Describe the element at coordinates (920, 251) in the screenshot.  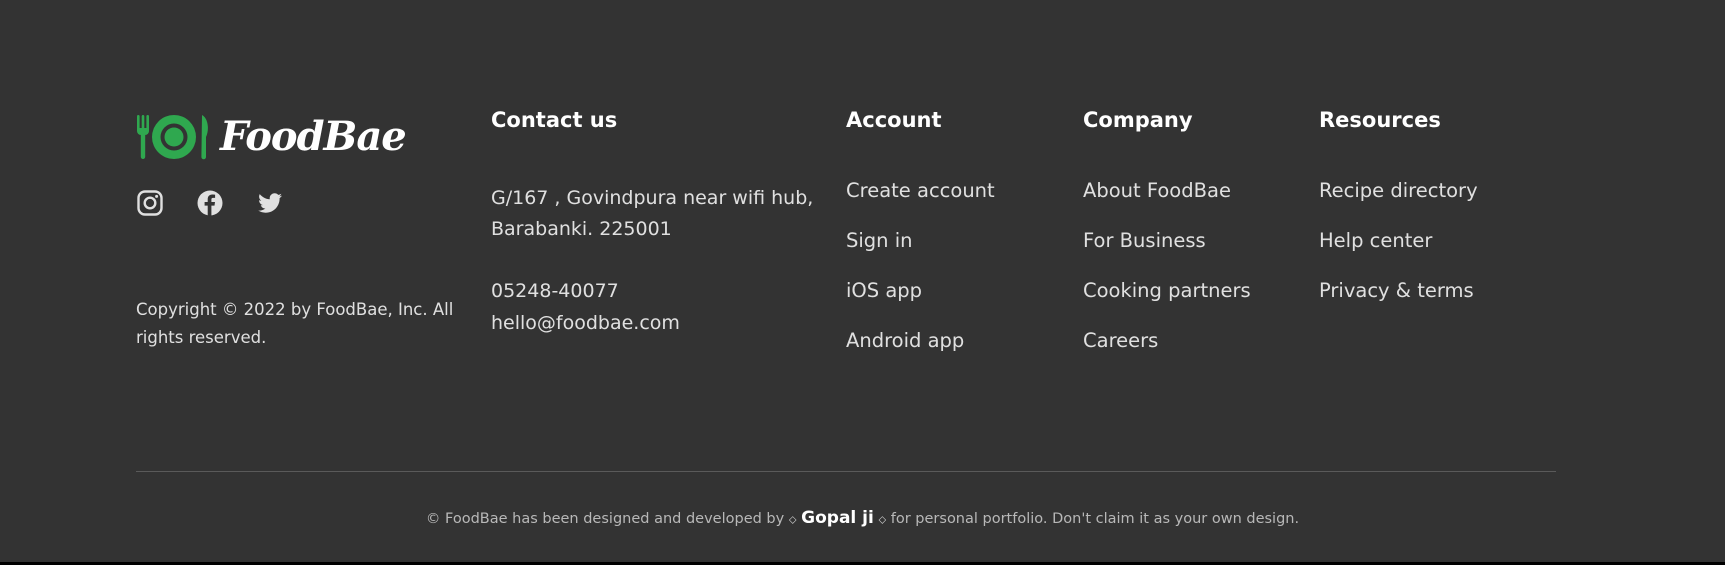
I see `link-sign-in: Sign in` at that location.